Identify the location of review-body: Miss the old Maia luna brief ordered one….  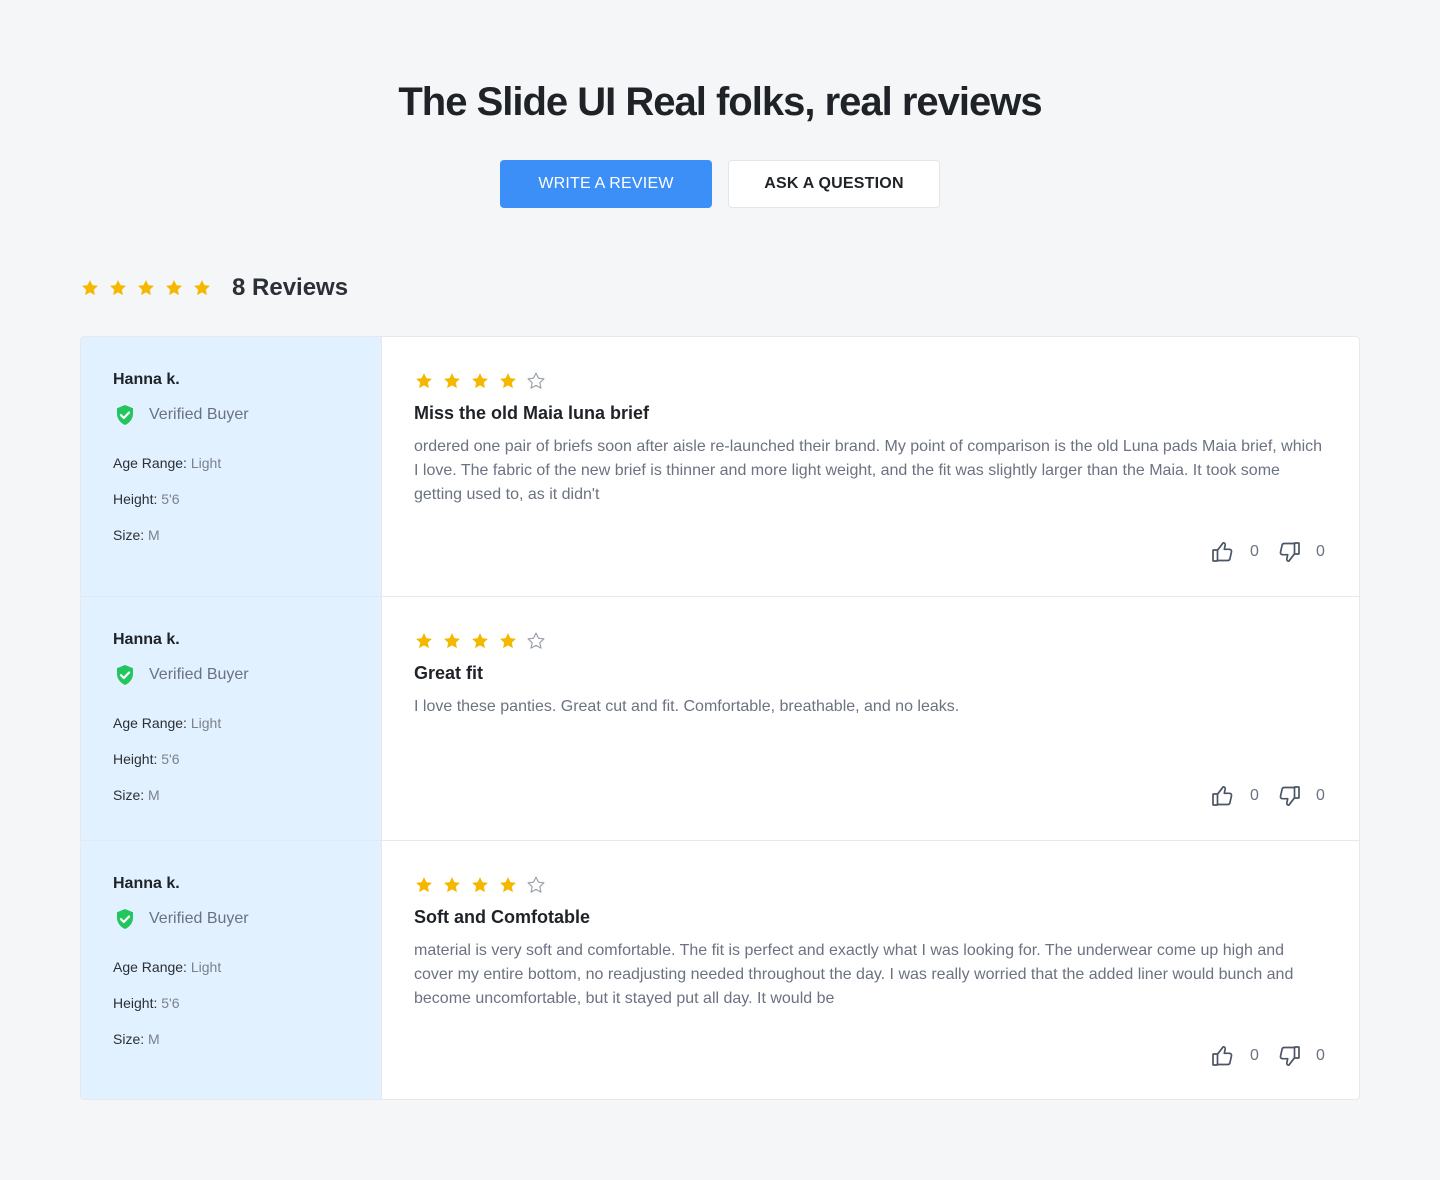
(870, 466).